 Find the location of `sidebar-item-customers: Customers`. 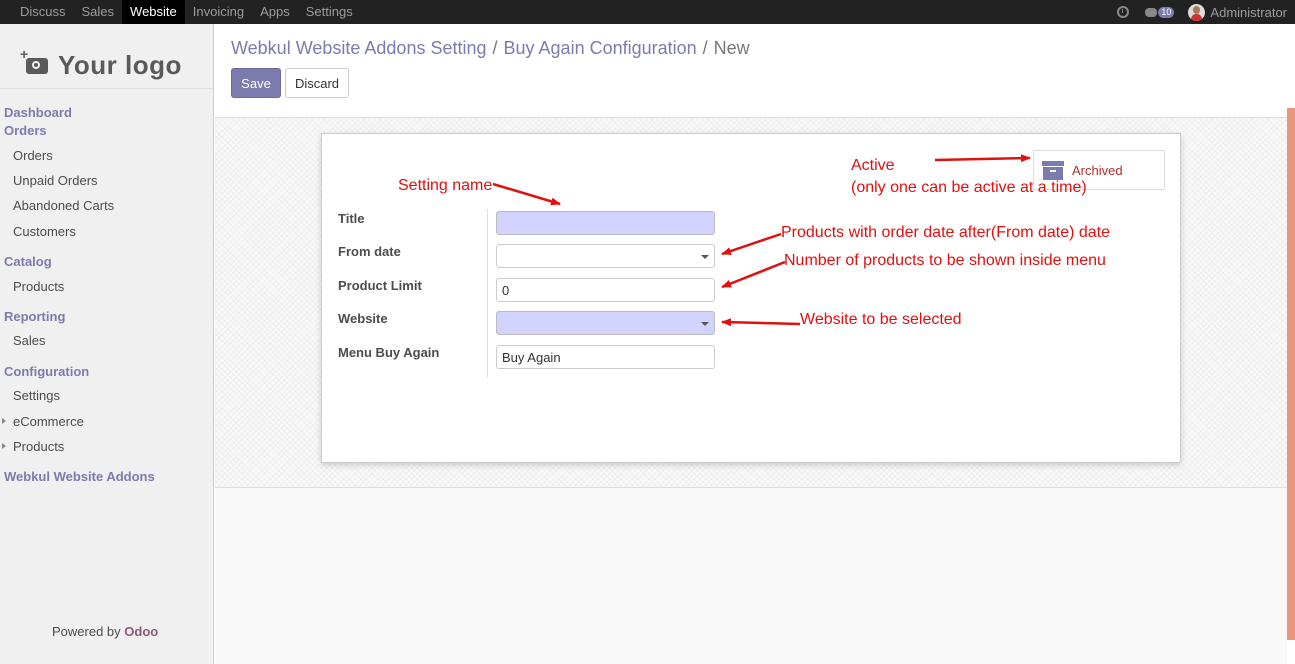

sidebar-item-customers: Customers is located at coordinates (44, 231).